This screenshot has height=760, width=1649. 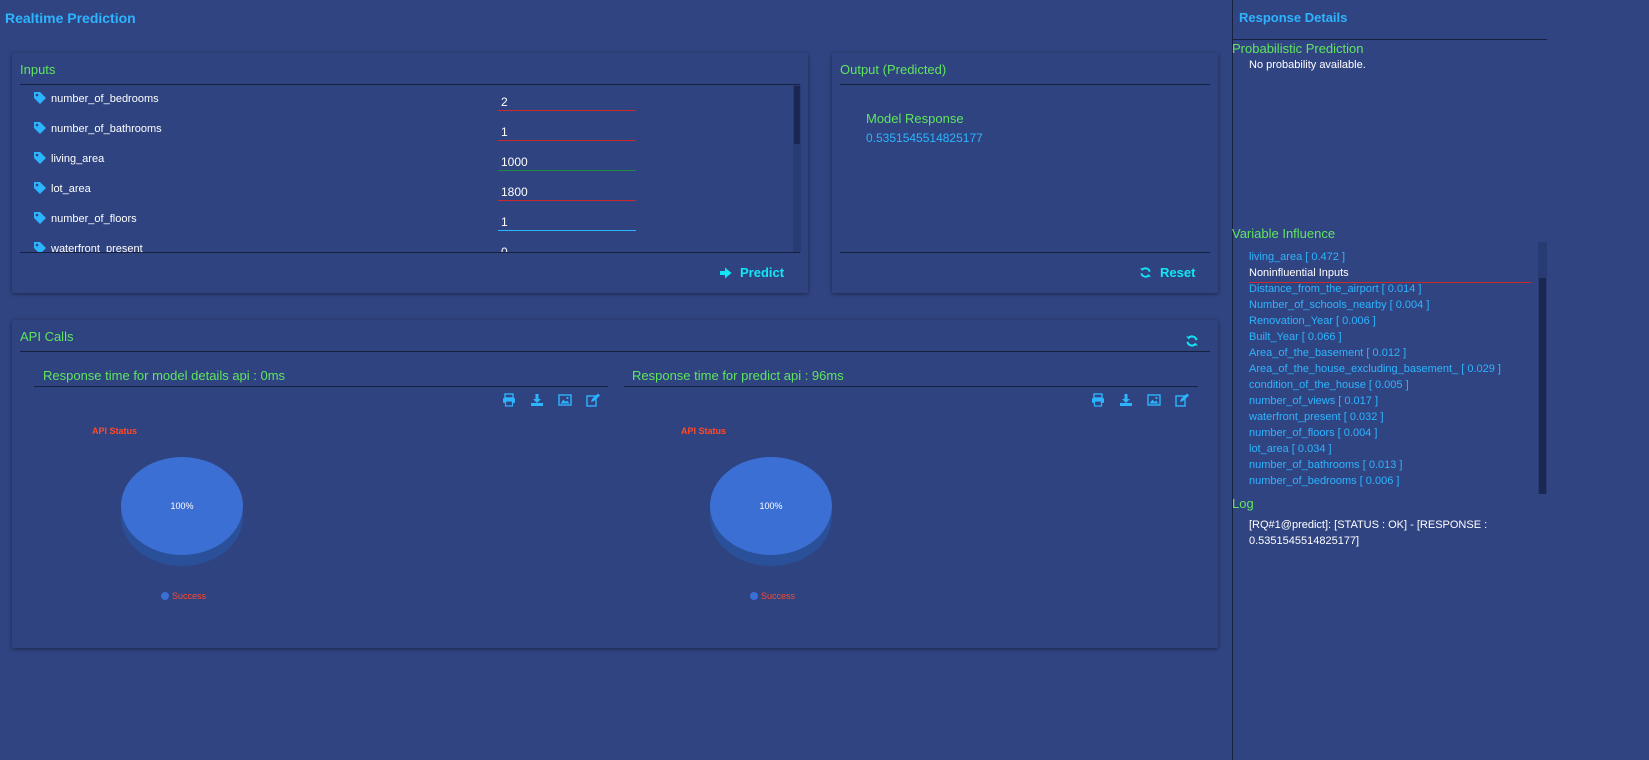 I want to click on output-title: Output (Predicted), so click(x=893, y=69).